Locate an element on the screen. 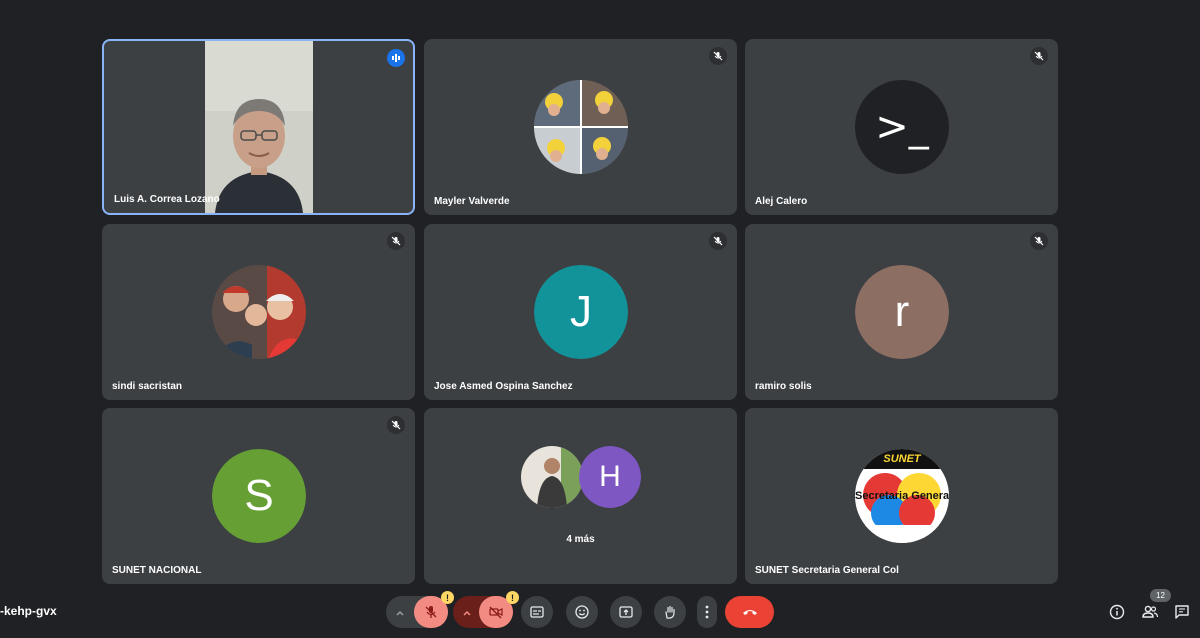  participant-tile: S SUNET NACIONAL is located at coordinates (258, 496).